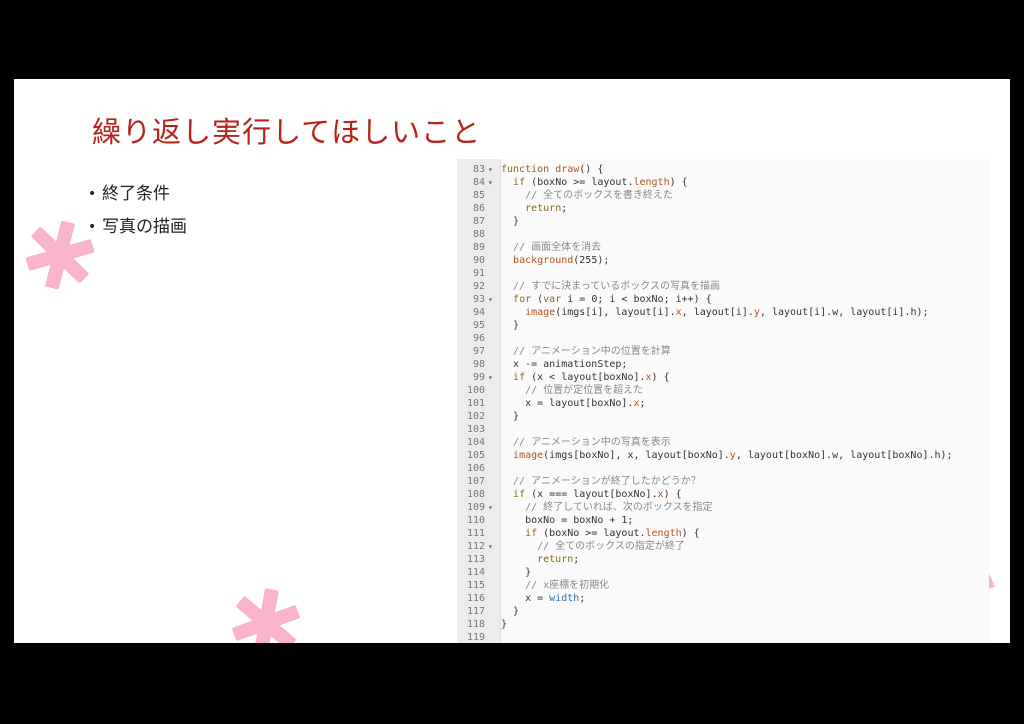 The width and height of the screenshot is (1024, 724). Describe the element at coordinates (475, 624) in the screenshot. I see `line-number: 118` at that location.